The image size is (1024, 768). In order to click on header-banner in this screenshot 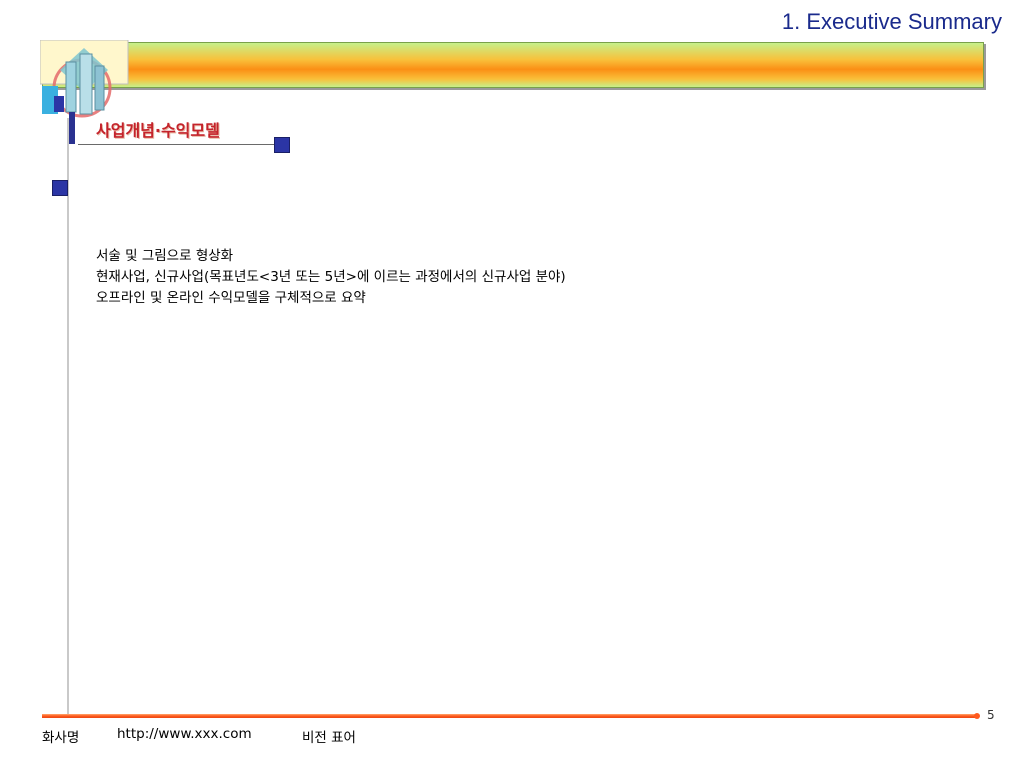, I will do `click(513, 65)`.